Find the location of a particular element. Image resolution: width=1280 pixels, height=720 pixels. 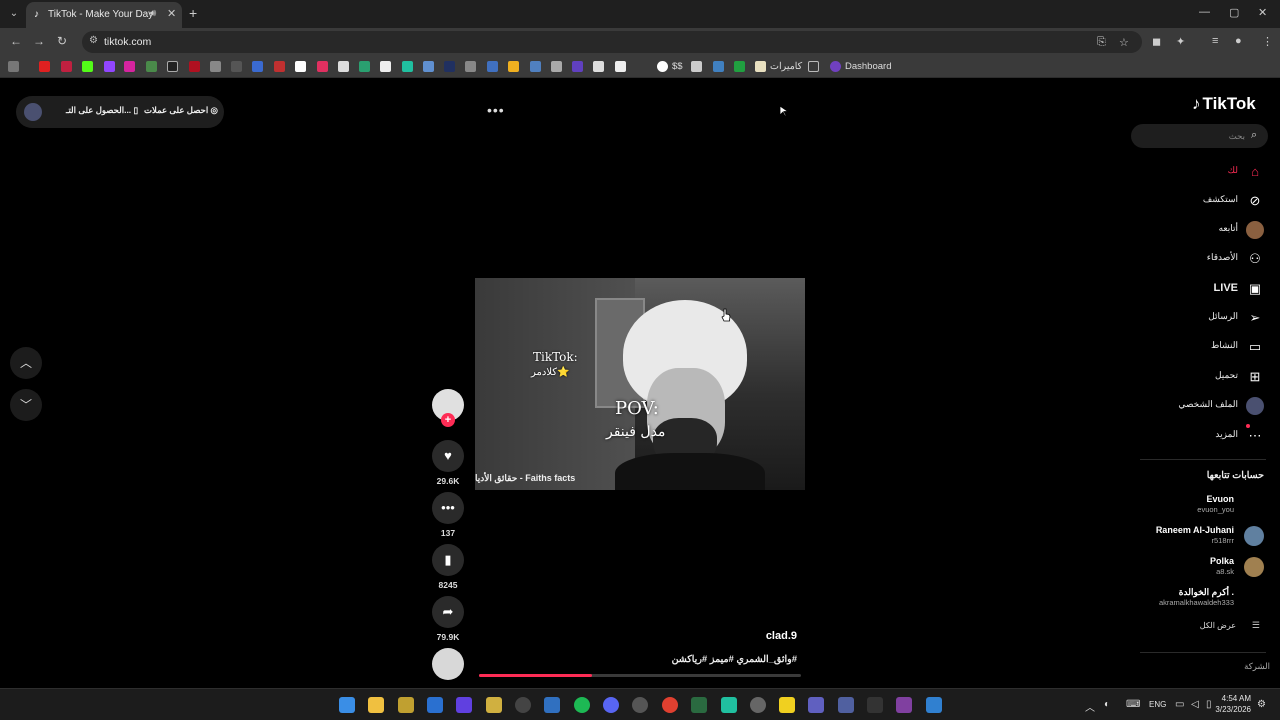

install-app-icon: ⎘ is located at coordinates (1101, 42).